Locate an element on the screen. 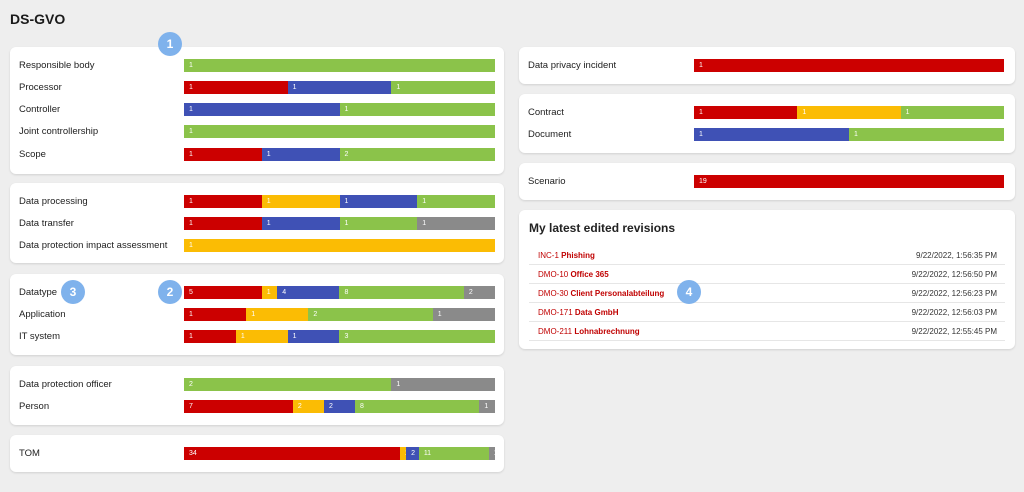  status-row-application: Application 1 1 2 1 is located at coordinates (257, 316).